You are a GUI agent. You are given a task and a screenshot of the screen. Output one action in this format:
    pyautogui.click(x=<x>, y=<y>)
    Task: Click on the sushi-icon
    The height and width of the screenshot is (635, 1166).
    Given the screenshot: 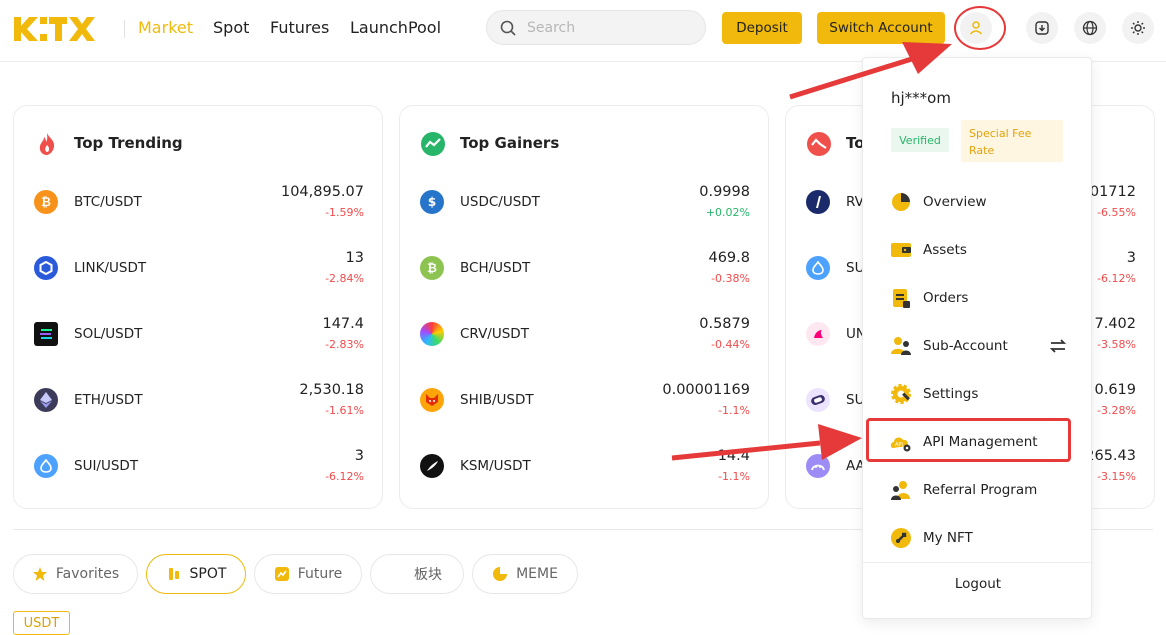 What is the action you would take?
    pyautogui.click(x=818, y=400)
    